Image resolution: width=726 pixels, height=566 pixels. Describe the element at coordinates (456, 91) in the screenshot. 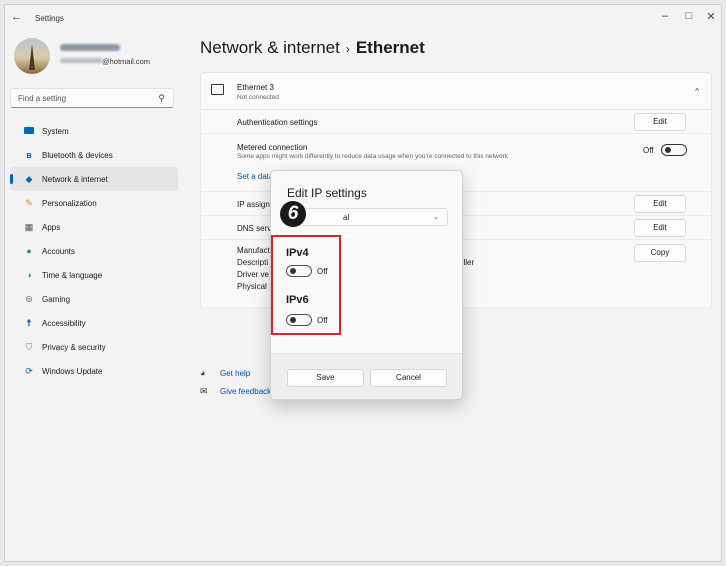

I see `ethernet-header: Ethernet 3 Not connected ^` at that location.